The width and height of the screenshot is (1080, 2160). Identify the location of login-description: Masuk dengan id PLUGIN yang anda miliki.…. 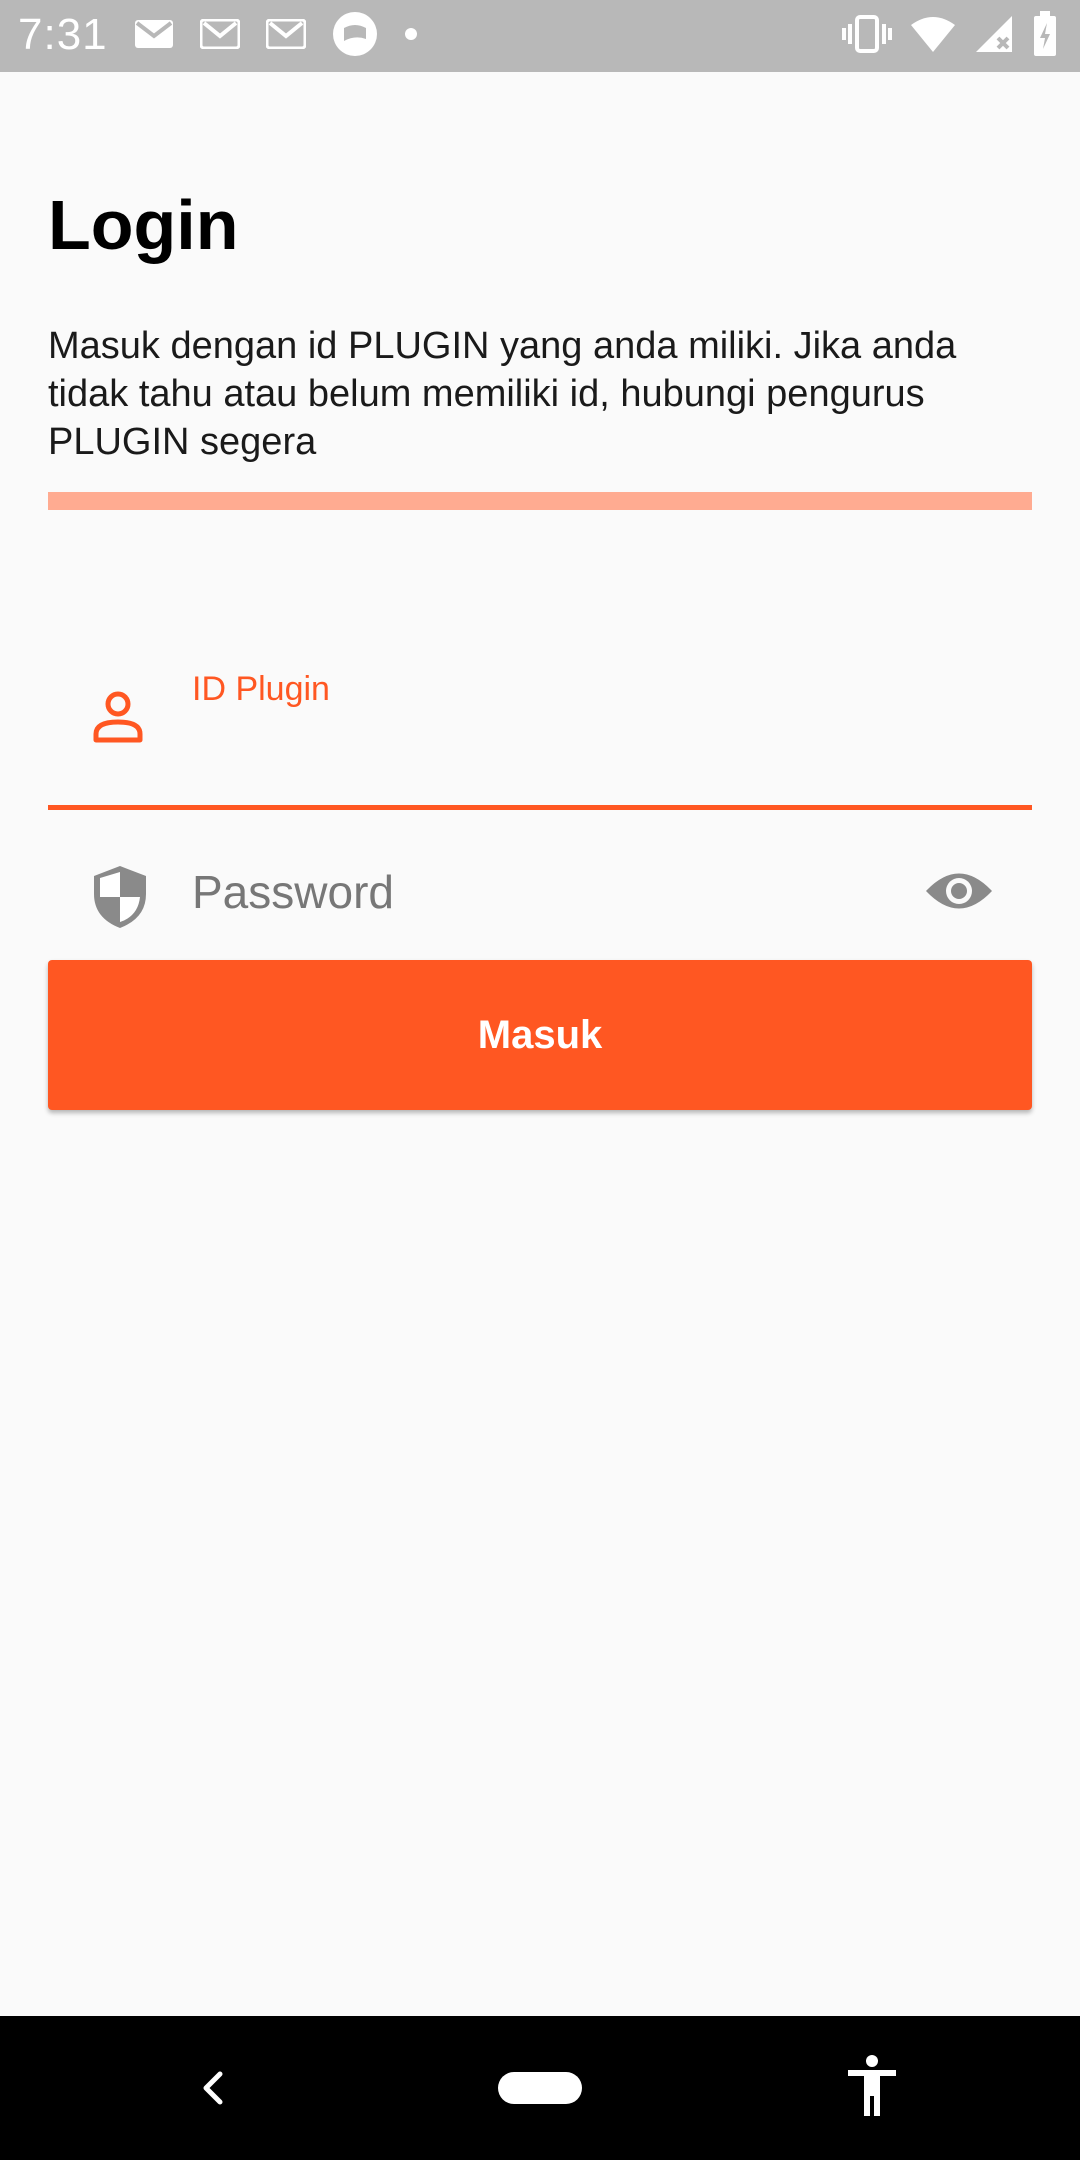
(502, 394).